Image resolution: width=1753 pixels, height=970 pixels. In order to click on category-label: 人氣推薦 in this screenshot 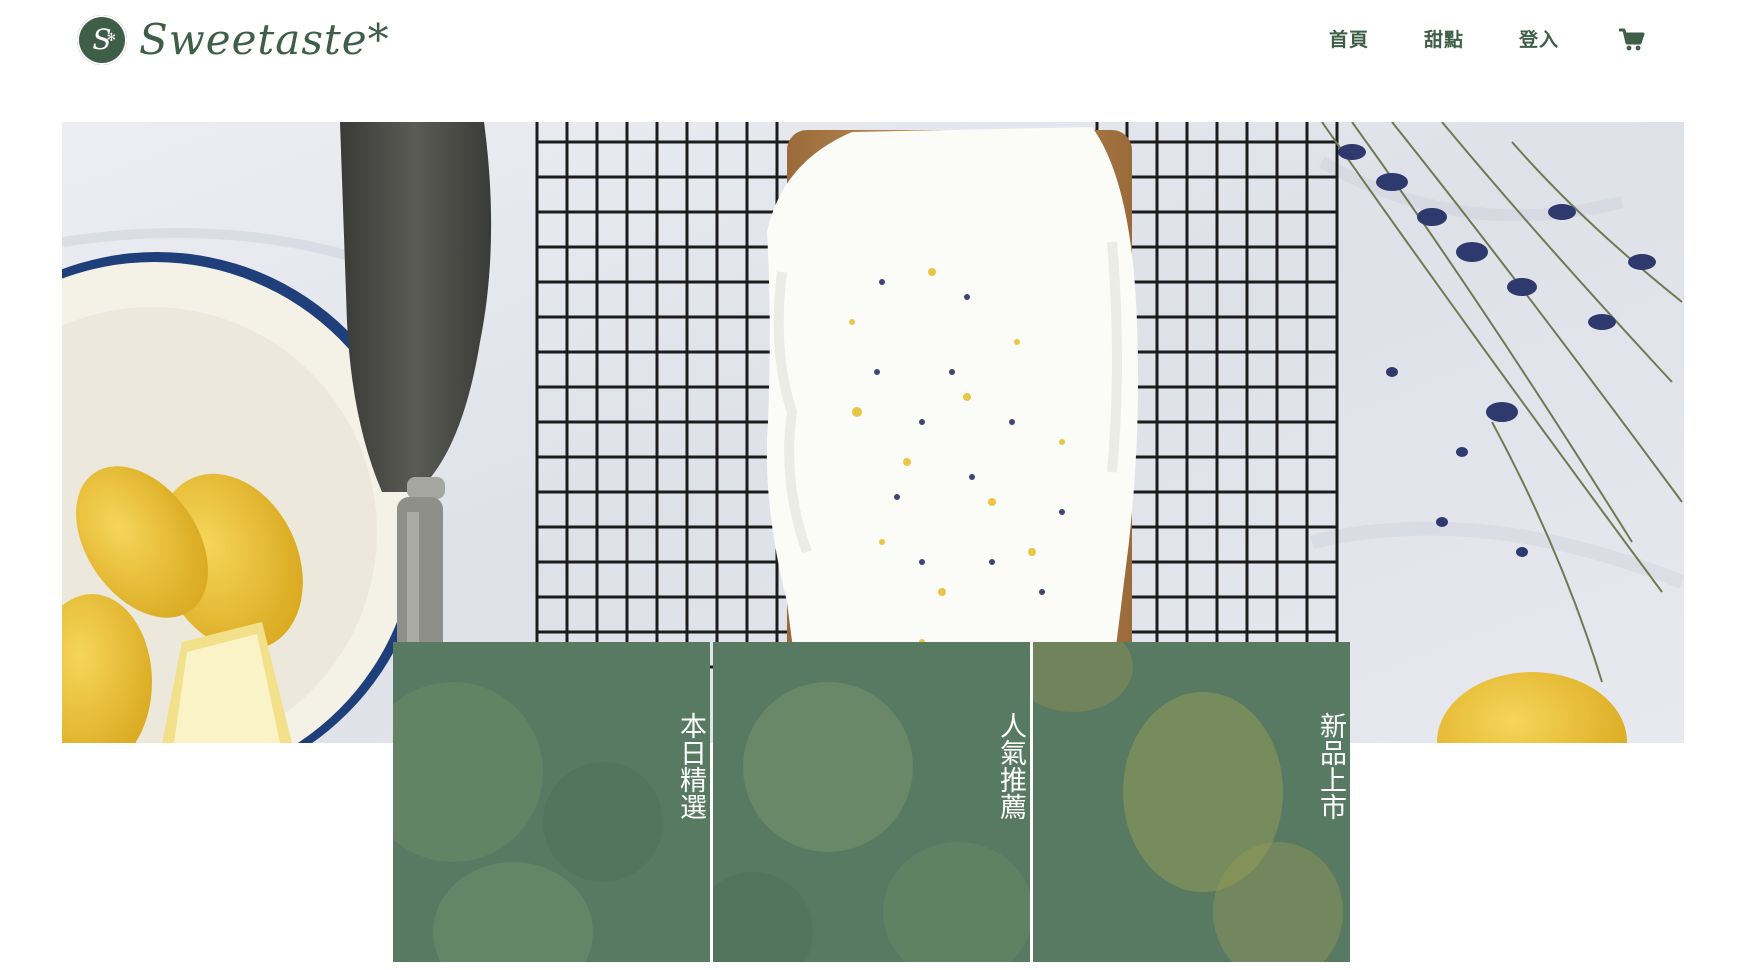, I will do `click(1010, 766)`.